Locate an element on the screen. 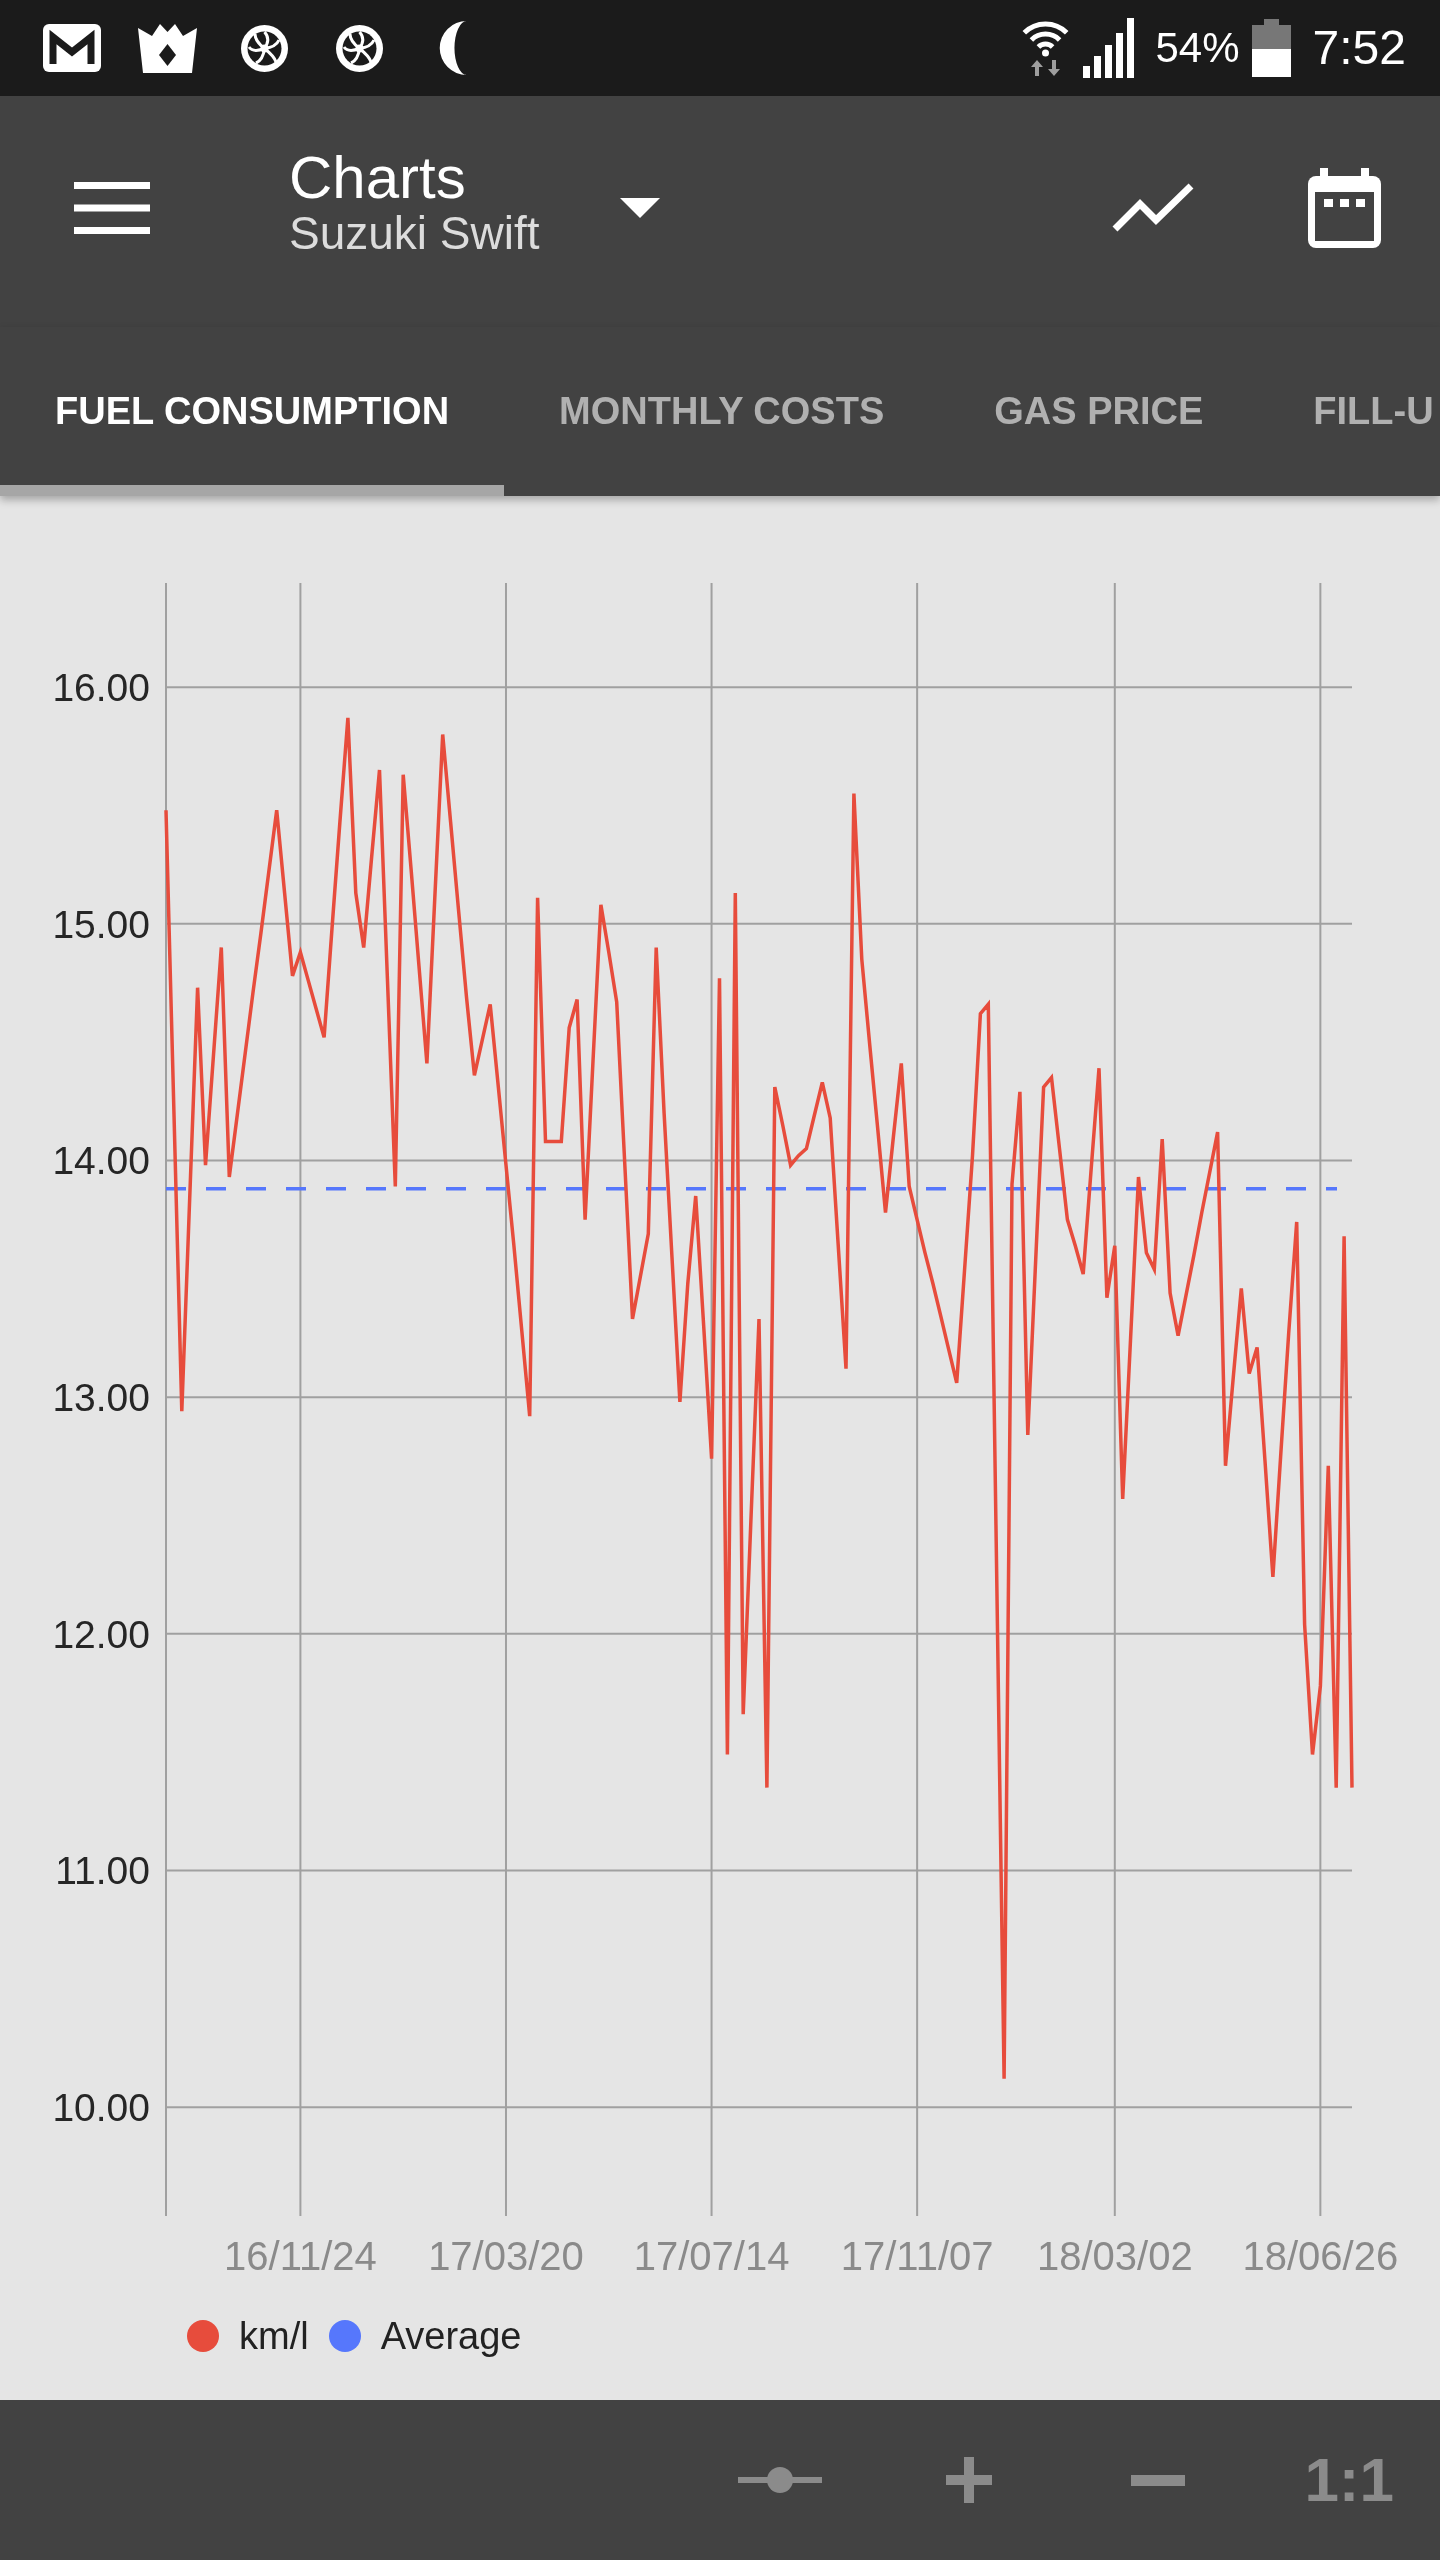  x-axis-label: 16/11/24 is located at coordinates (300, 2256).